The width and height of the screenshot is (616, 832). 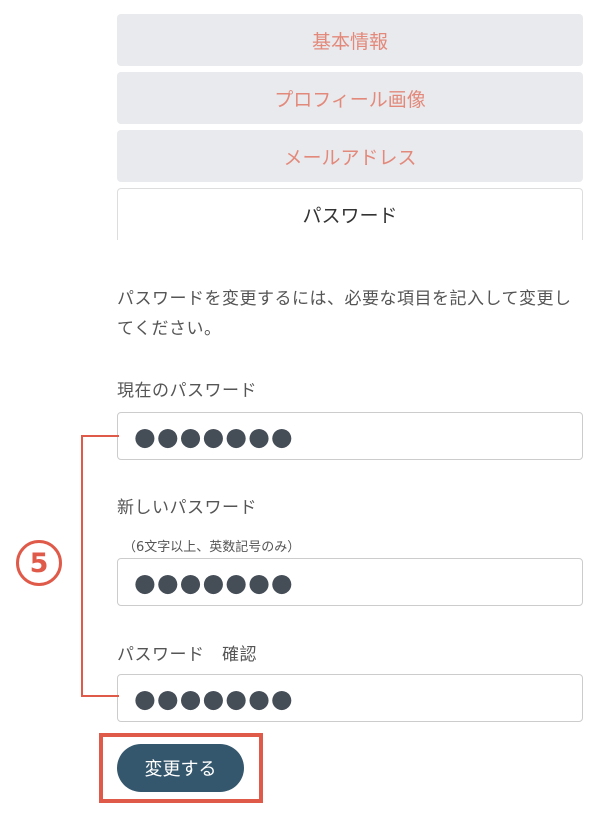 What do you see at coordinates (350, 156) in the screenshot?
I see `tab-email: メールアドレス` at bounding box center [350, 156].